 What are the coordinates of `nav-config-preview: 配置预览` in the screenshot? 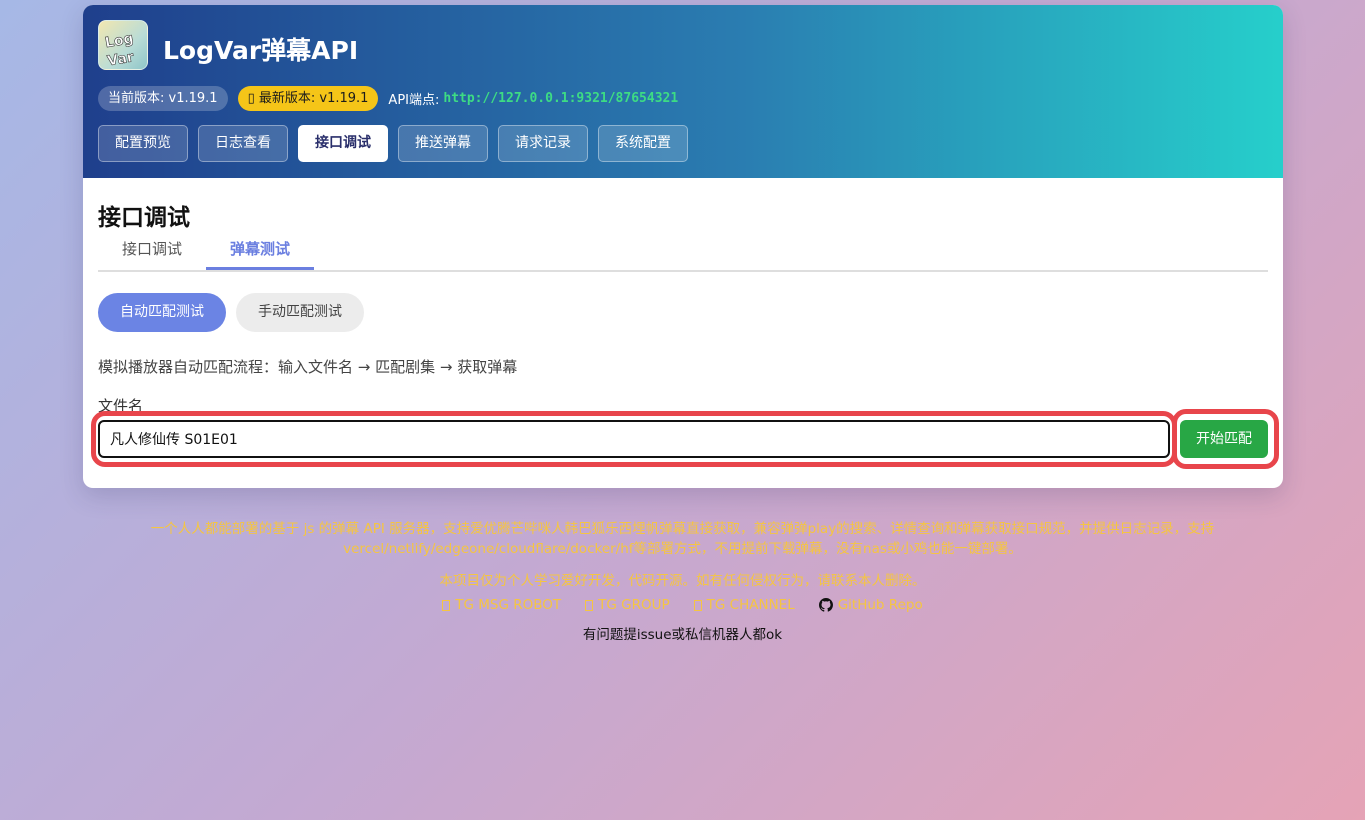 It's located at (143, 143).